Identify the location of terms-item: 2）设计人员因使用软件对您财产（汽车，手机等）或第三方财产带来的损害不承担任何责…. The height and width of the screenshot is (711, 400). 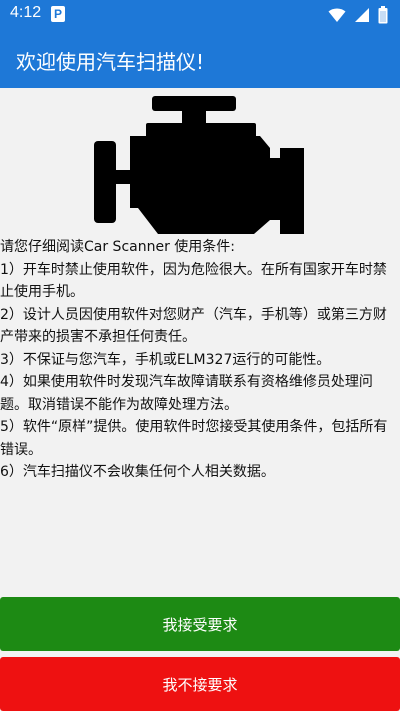
(193, 326).